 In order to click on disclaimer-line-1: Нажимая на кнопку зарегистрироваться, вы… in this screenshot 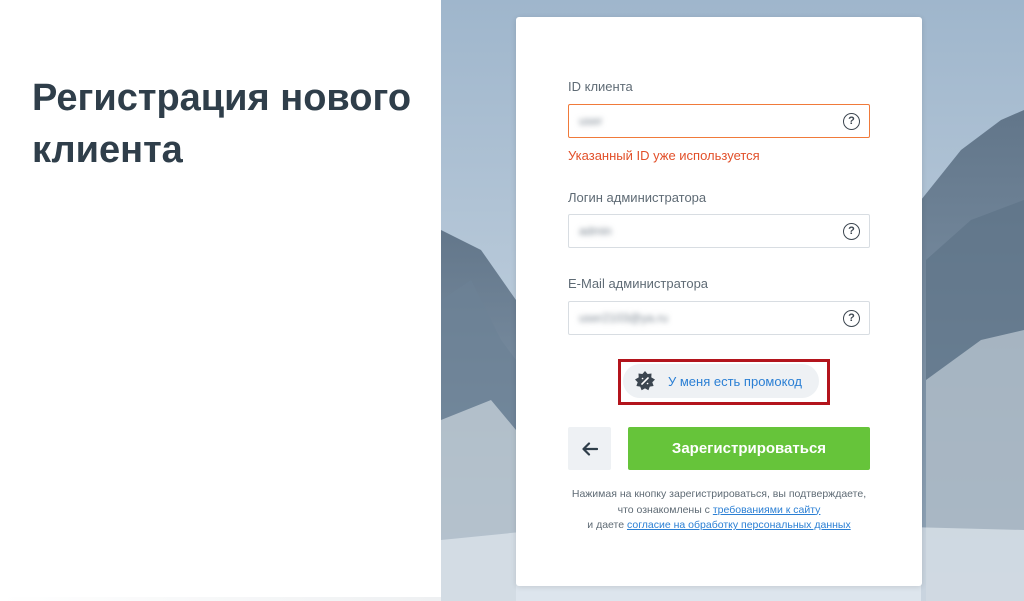, I will do `click(719, 494)`.